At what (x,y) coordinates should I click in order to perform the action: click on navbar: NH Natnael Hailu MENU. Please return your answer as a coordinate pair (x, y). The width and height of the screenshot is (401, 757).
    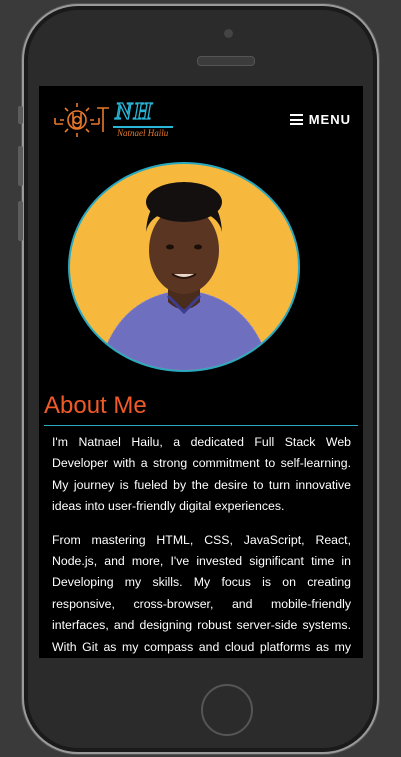
    Looking at the image, I should click on (201, 121).